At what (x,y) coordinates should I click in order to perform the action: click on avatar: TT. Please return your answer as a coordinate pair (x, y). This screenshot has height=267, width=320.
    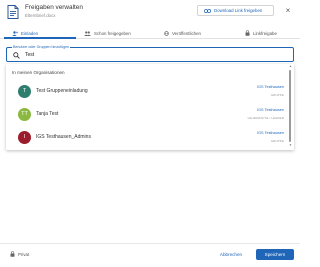
    Looking at the image, I should click on (24, 114).